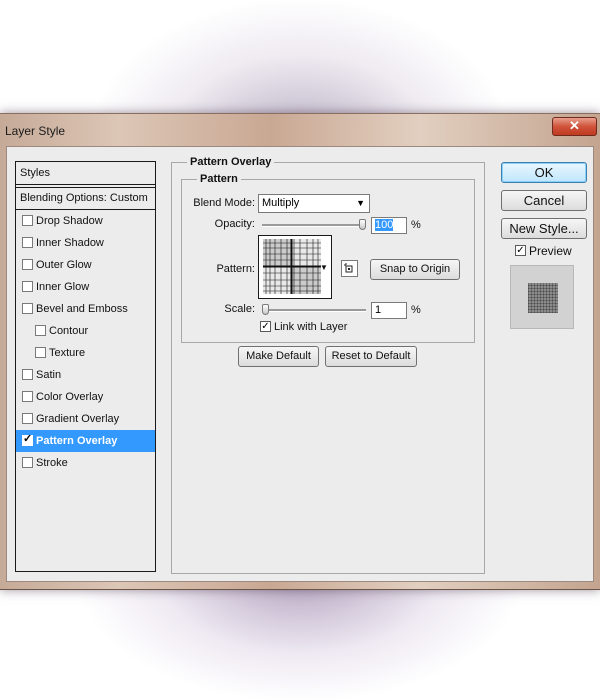 This screenshot has height=700, width=600. I want to click on new-preset-icon, so click(348, 268).